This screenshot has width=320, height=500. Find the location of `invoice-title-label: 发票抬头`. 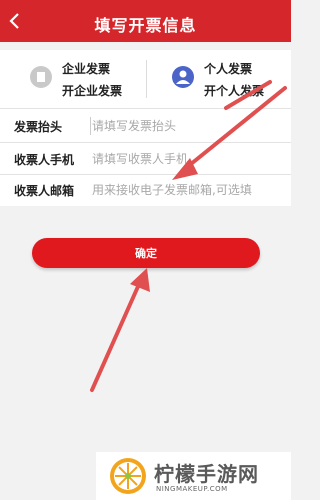

invoice-title-label: 发票抬头 is located at coordinates (38, 127).